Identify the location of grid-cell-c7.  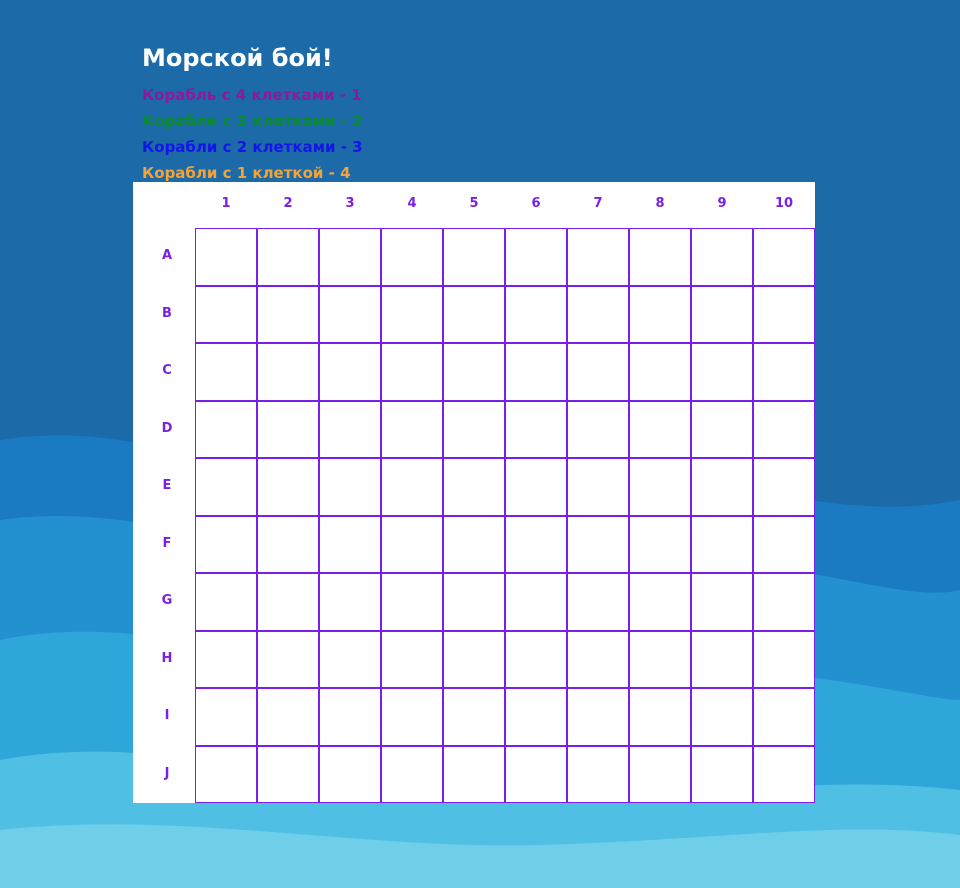
(598, 372).